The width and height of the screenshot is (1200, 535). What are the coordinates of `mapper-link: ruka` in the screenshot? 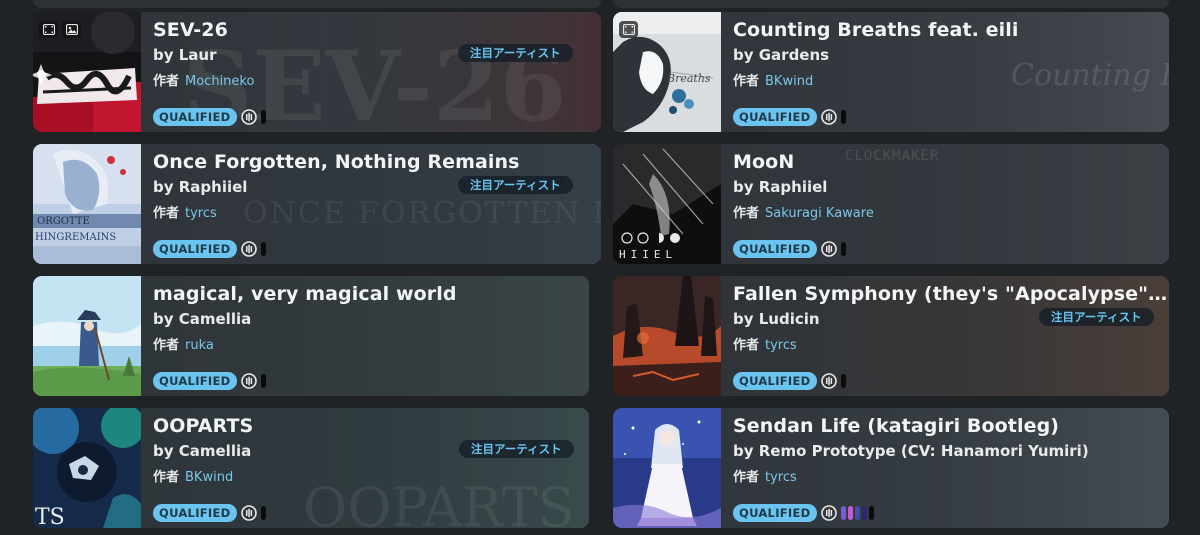 It's located at (199, 345).